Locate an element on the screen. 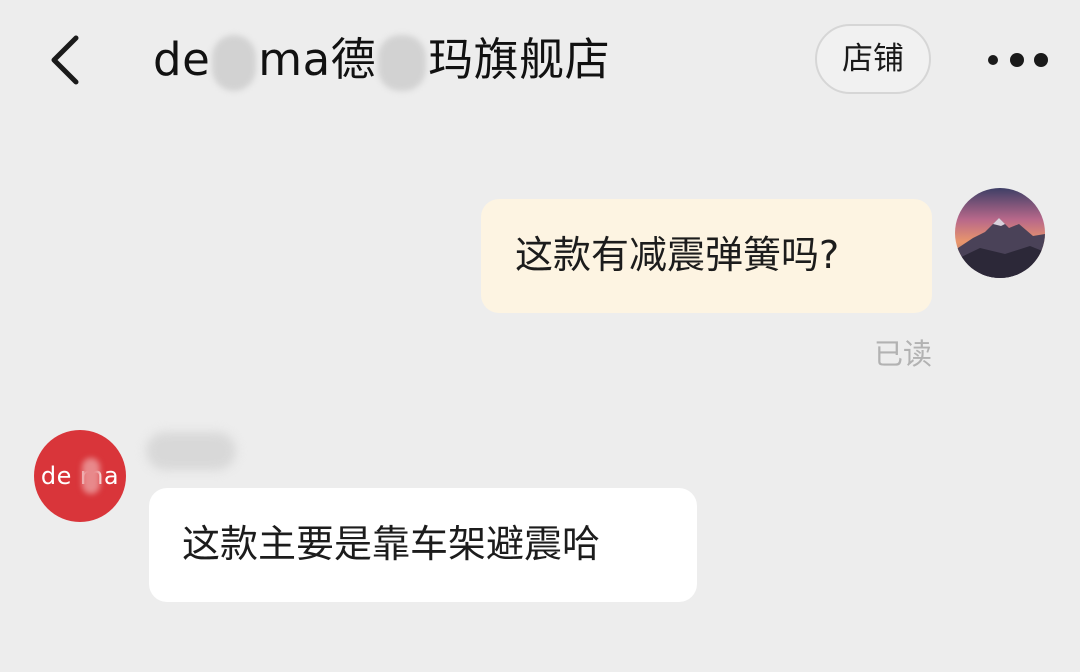 This screenshot has height=672, width=1080. shop-title-part: de is located at coordinates (182, 59).